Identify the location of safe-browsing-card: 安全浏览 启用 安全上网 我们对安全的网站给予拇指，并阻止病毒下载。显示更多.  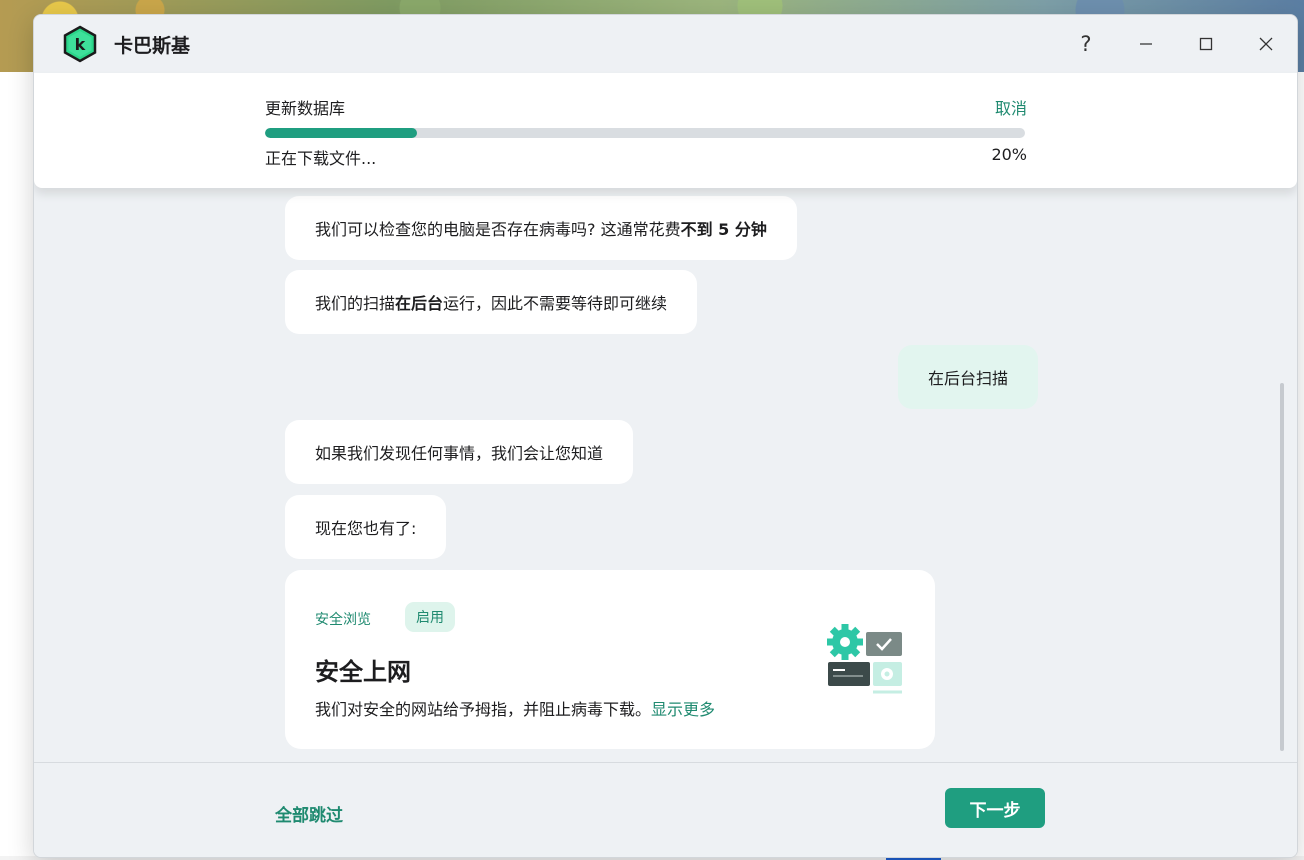
(610, 659).